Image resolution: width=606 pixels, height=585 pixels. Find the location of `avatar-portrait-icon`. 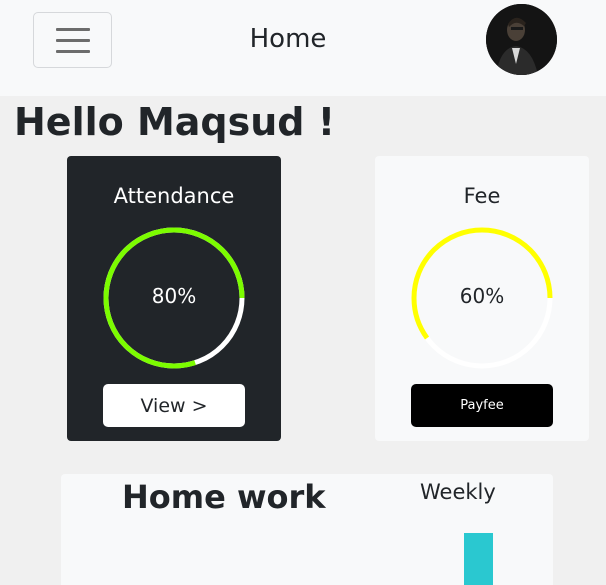

avatar-portrait-icon is located at coordinates (521, 39).